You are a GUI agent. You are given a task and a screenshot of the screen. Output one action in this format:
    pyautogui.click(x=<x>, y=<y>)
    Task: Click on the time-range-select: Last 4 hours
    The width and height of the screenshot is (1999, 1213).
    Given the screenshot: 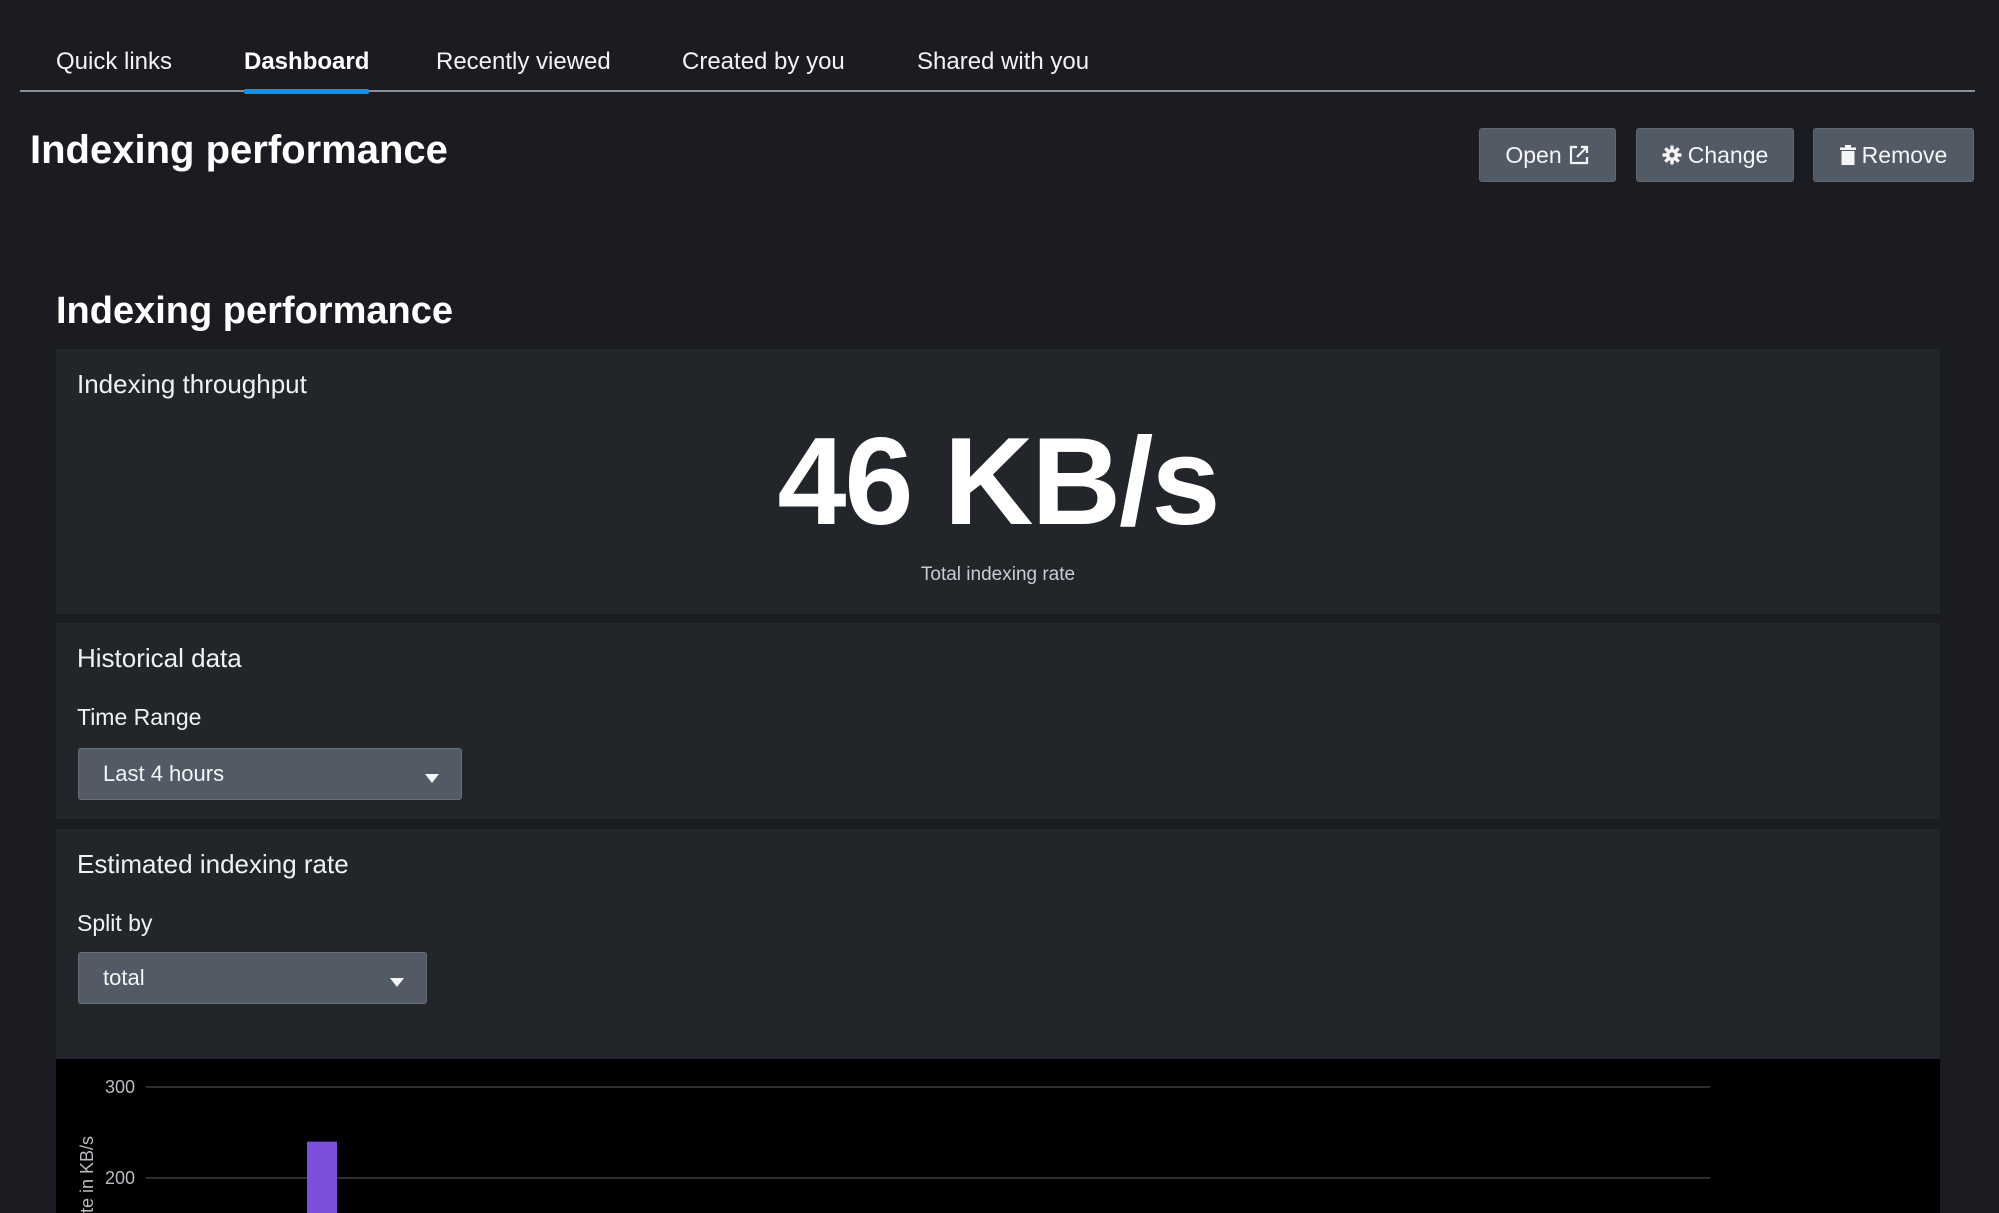 What is the action you would take?
    pyautogui.click(x=270, y=774)
    